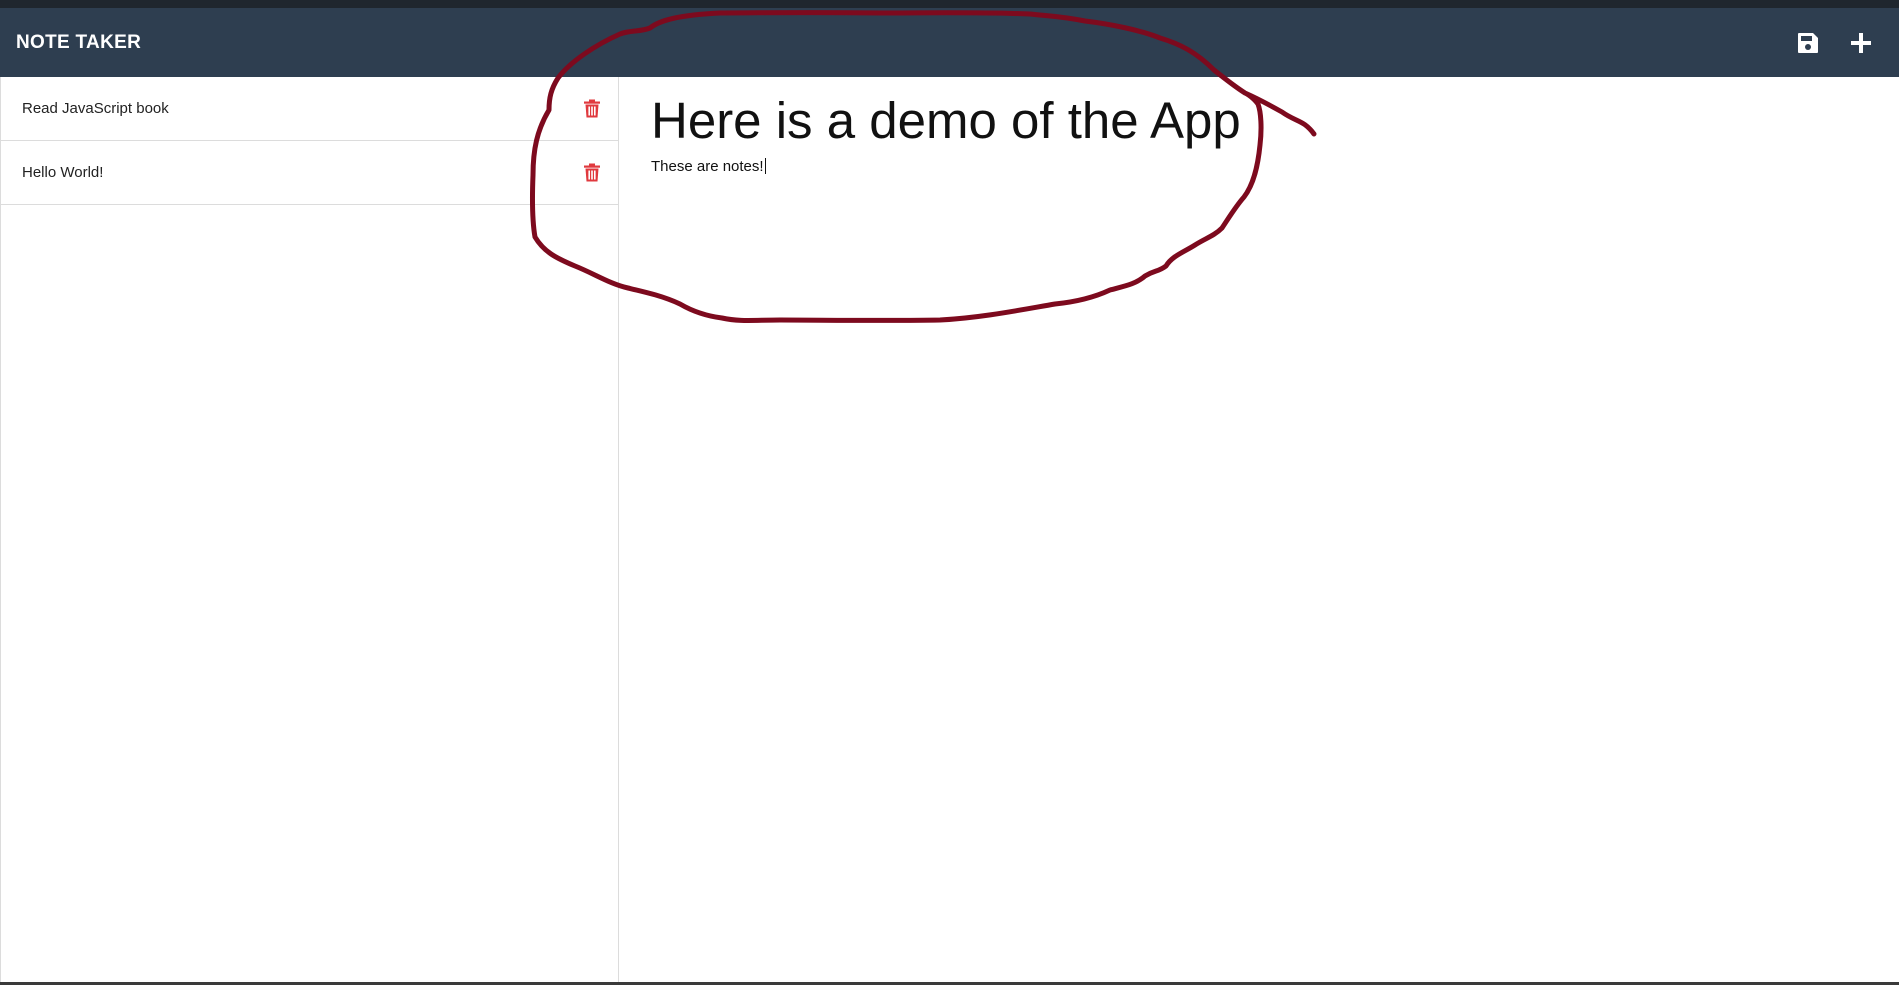  Describe the element at coordinates (78, 42) in the screenshot. I see `app-title: NOTE TAKER` at that location.